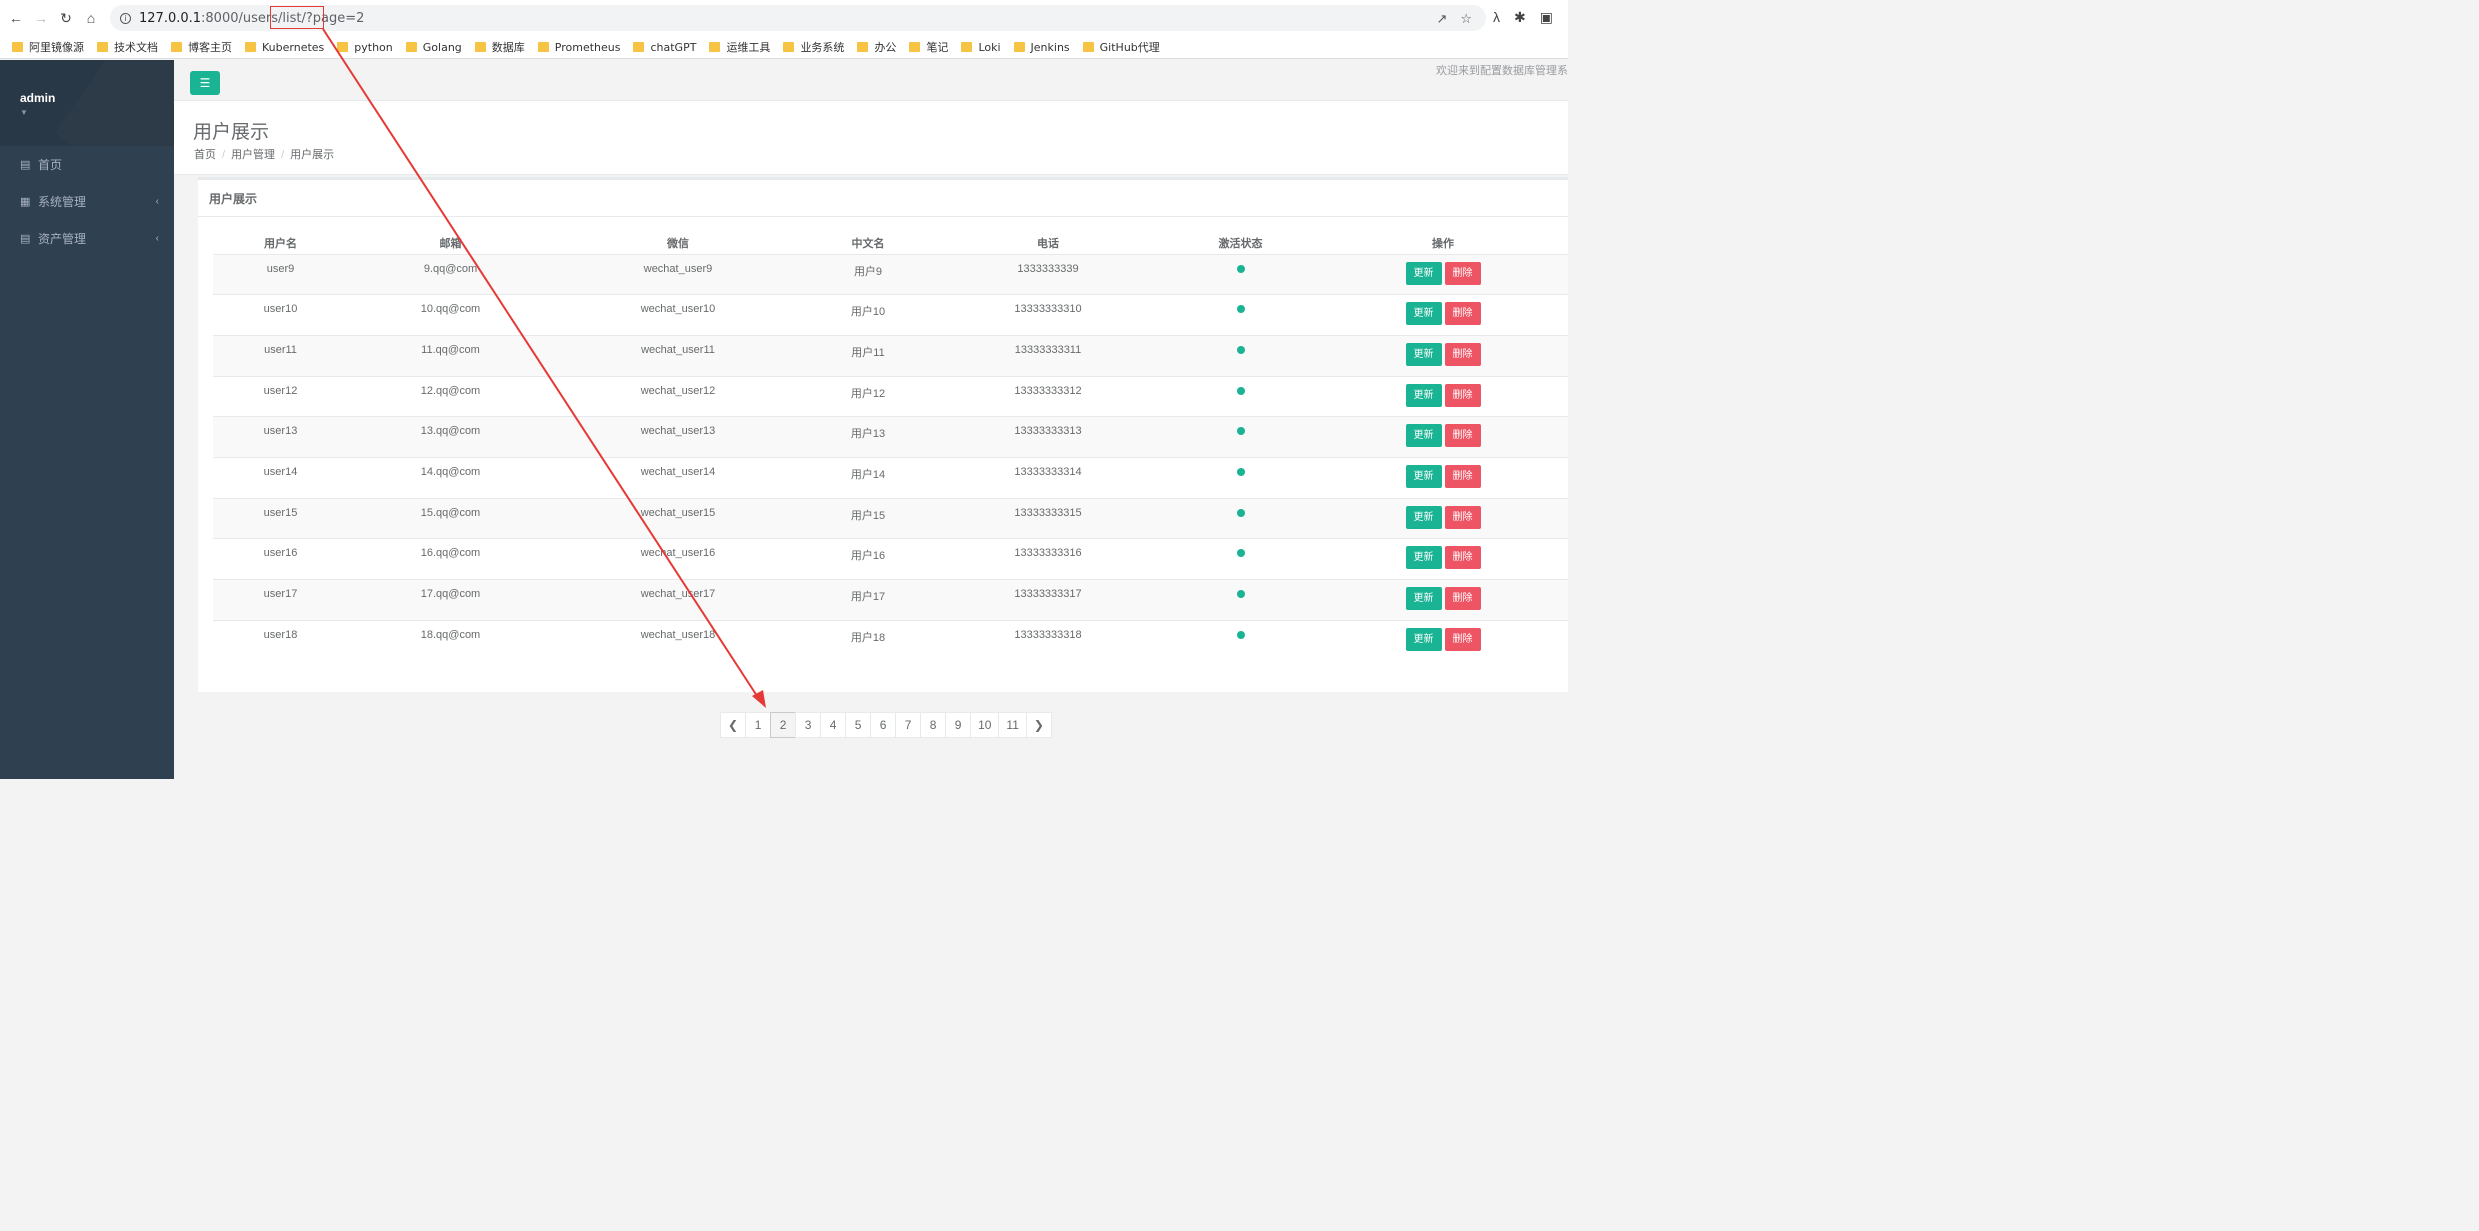  What do you see at coordinates (41, 18) in the screenshot?
I see `forward-icon: →` at bounding box center [41, 18].